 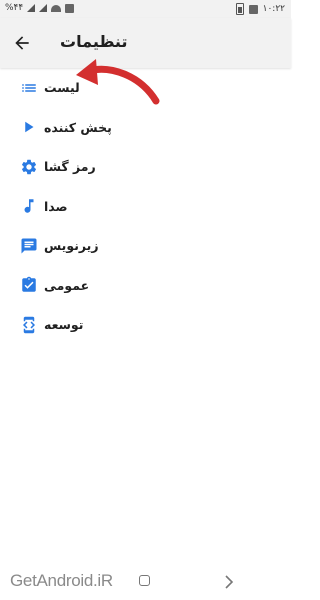 What do you see at coordinates (94, 41) in the screenshot?
I see `page-title: تنظیمات` at bounding box center [94, 41].